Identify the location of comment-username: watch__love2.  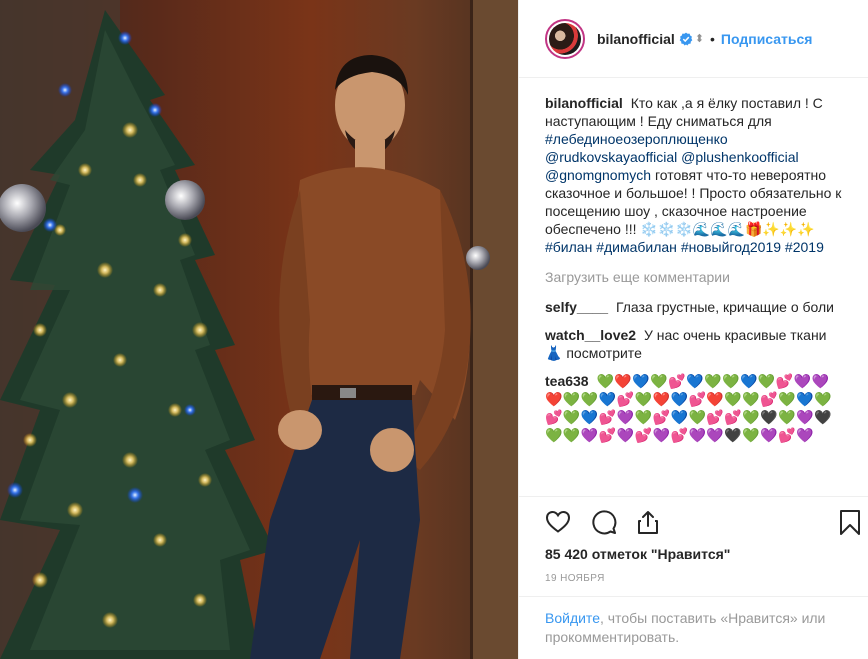
(590, 335).